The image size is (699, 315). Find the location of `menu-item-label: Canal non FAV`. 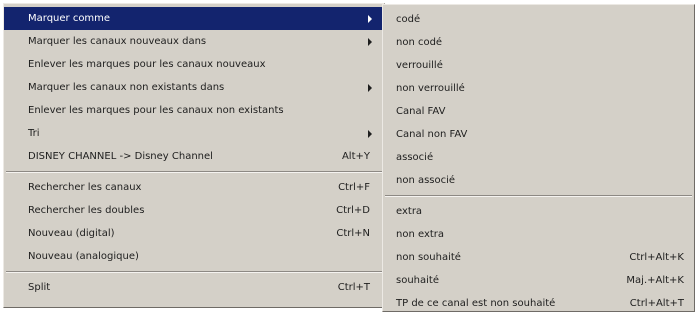

menu-item-label: Canal non FAV is located at coordinates (432, 134).